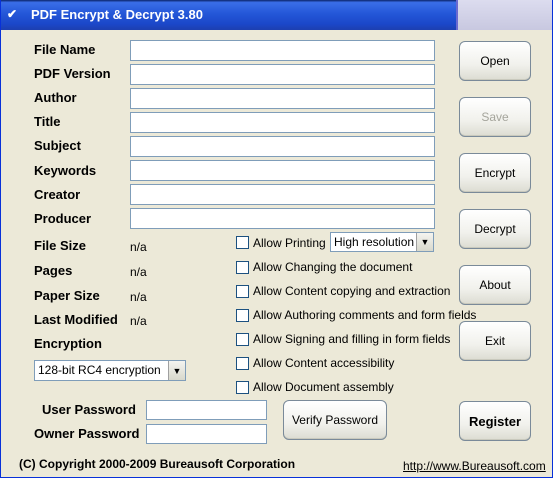  What do you see at coordinates (65, 170) in the screenshot?
I see `keywords-label: Keywords` at bounding box center [65, 170].